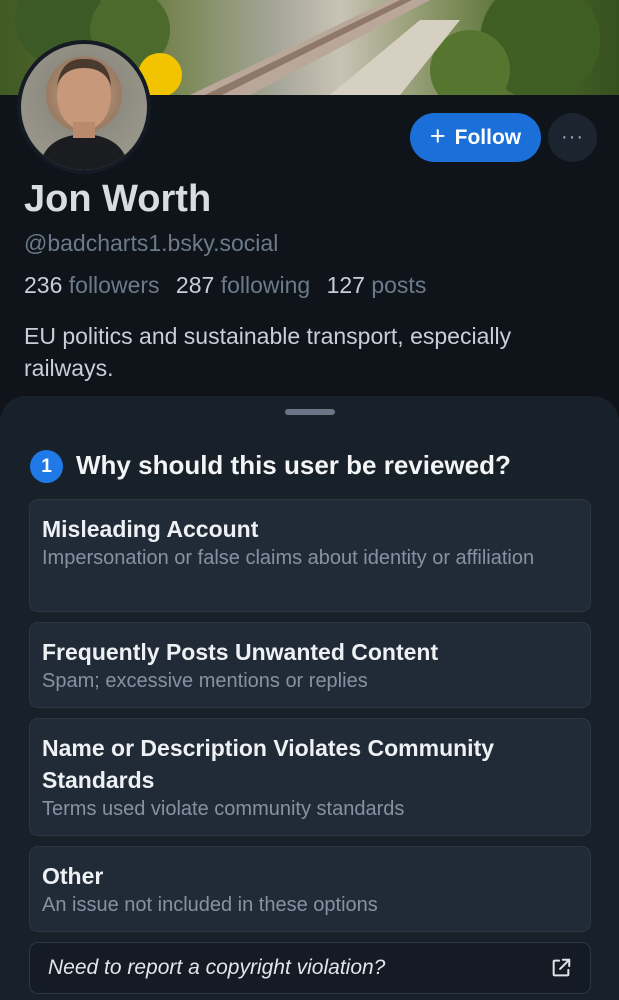 The image size is (619, 1000). I want to click on avatar-image, so click(84, 107).